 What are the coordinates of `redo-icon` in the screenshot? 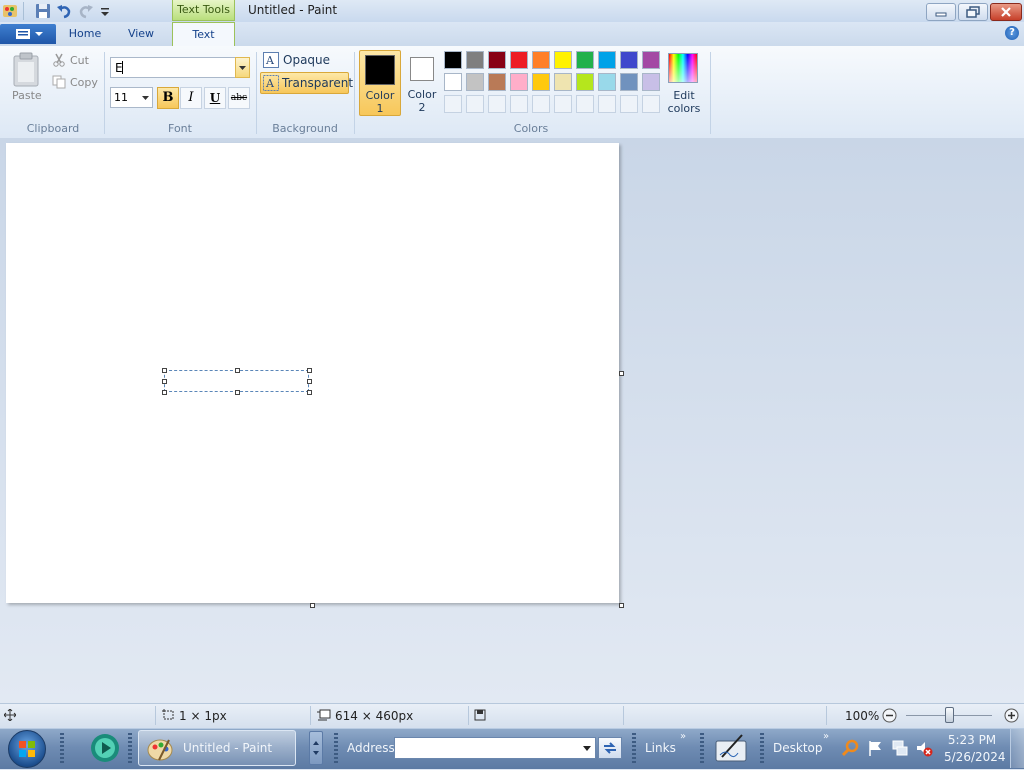 It's located at (86, 11).